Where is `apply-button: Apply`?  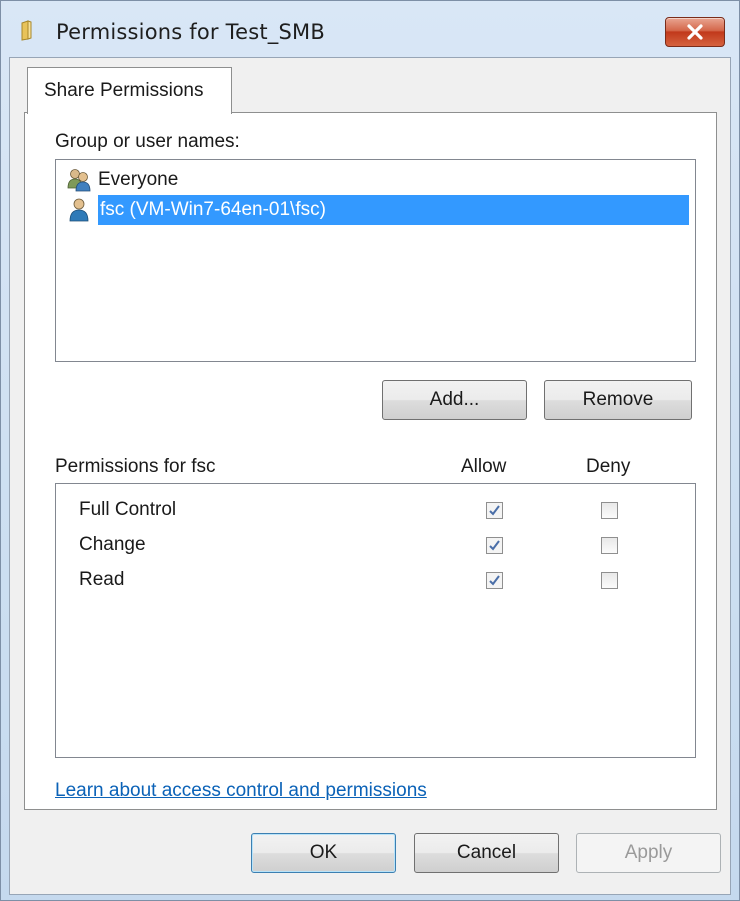
apply-button: Apply is located at coordinates (648, 853).